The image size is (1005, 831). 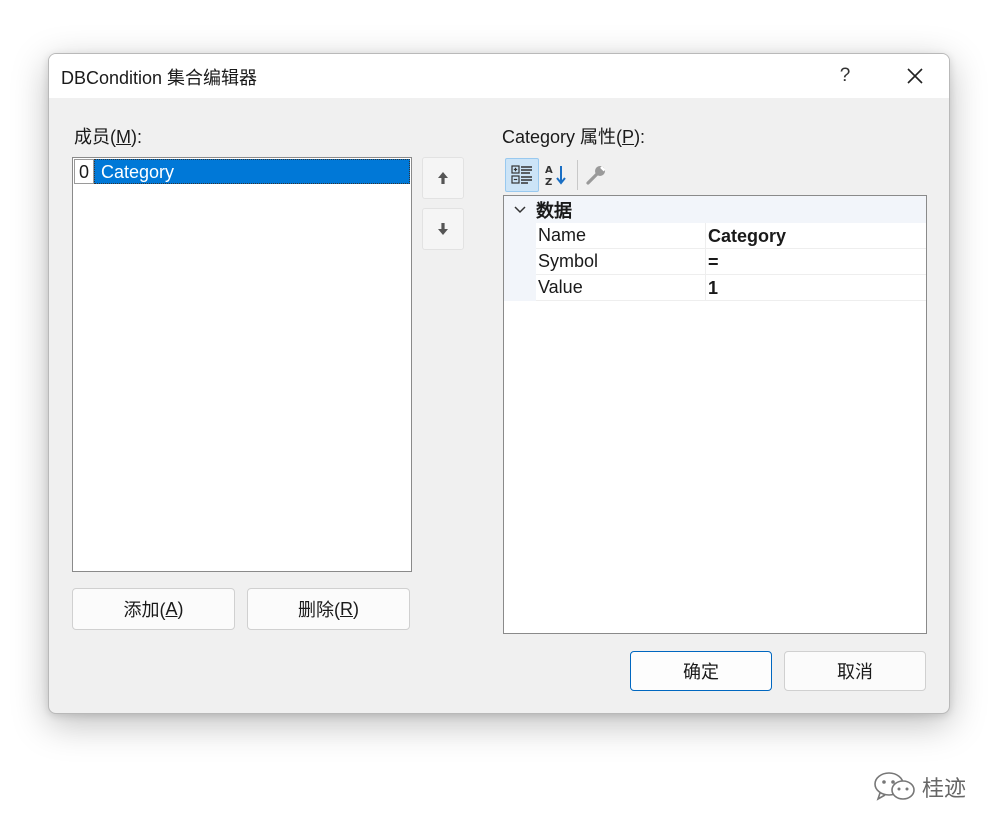 I want to click on property-row: Value 1, so click(x=715, y=287).